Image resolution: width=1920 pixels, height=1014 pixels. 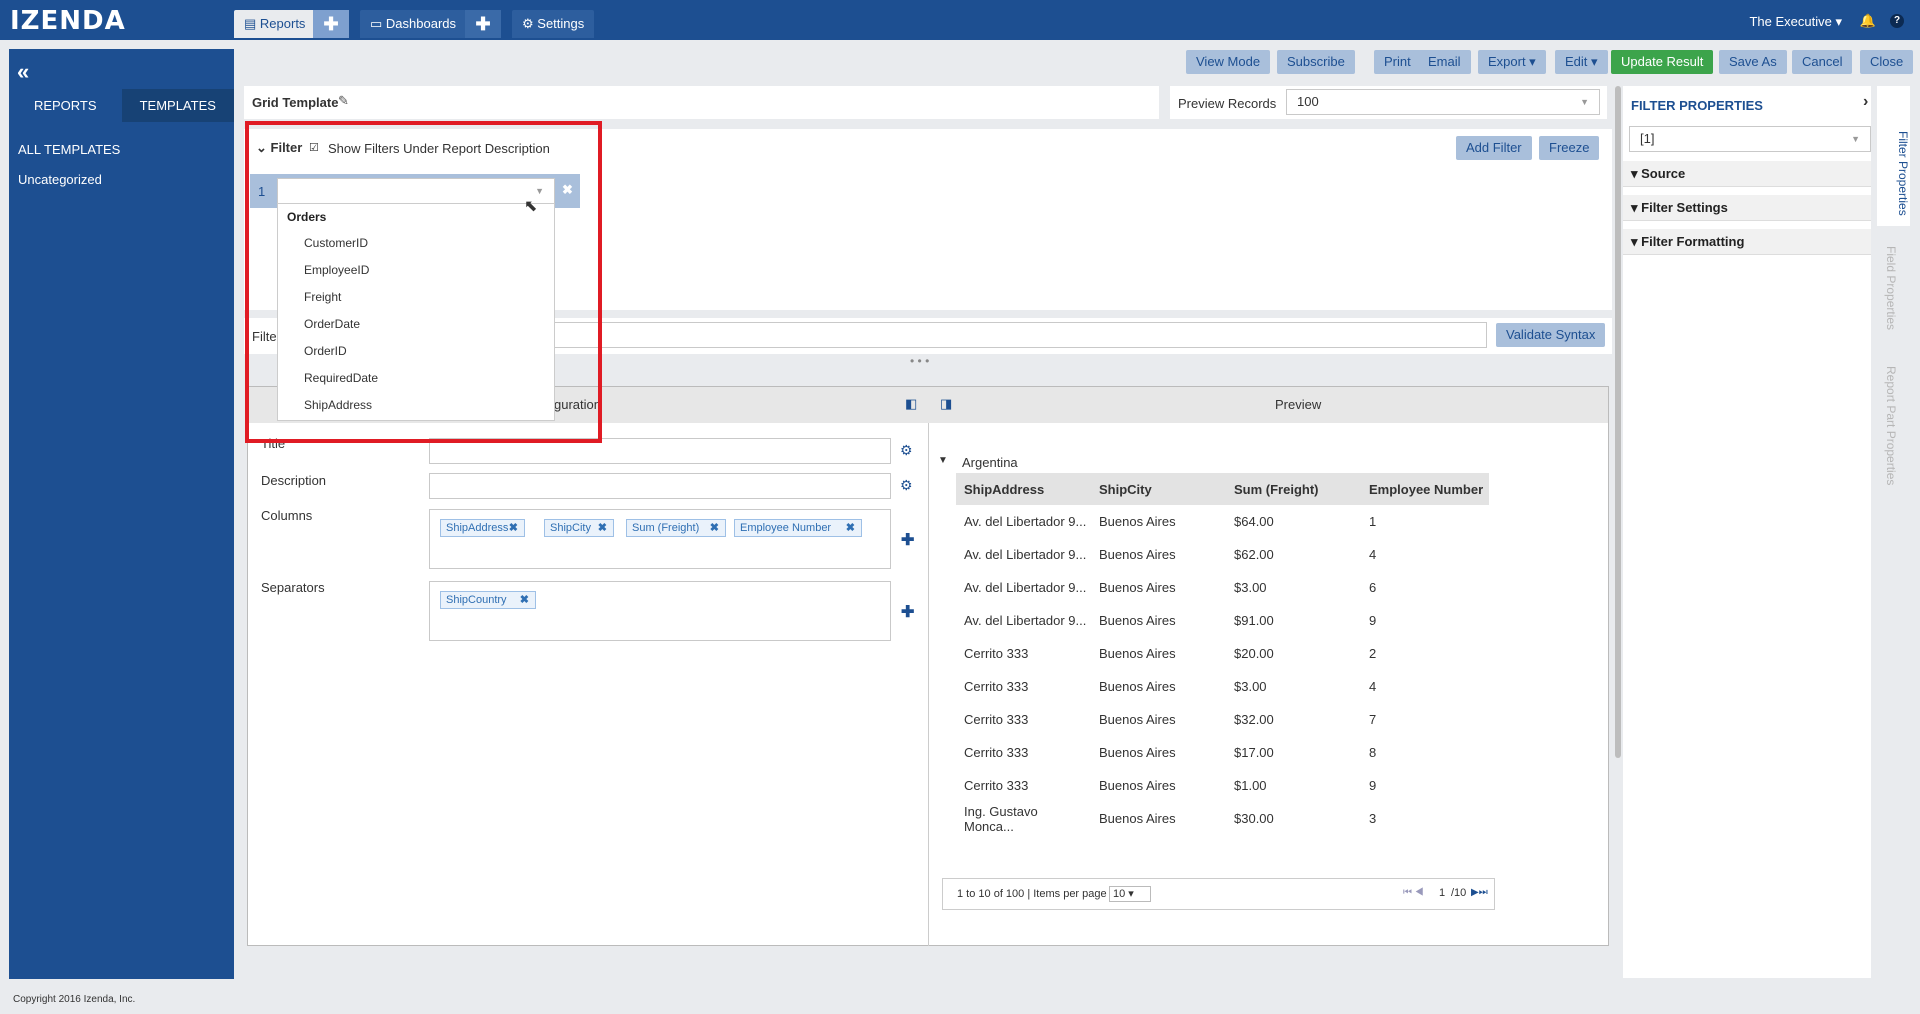 I want to click on collapse-icon: «, so click(x=23, y=72).